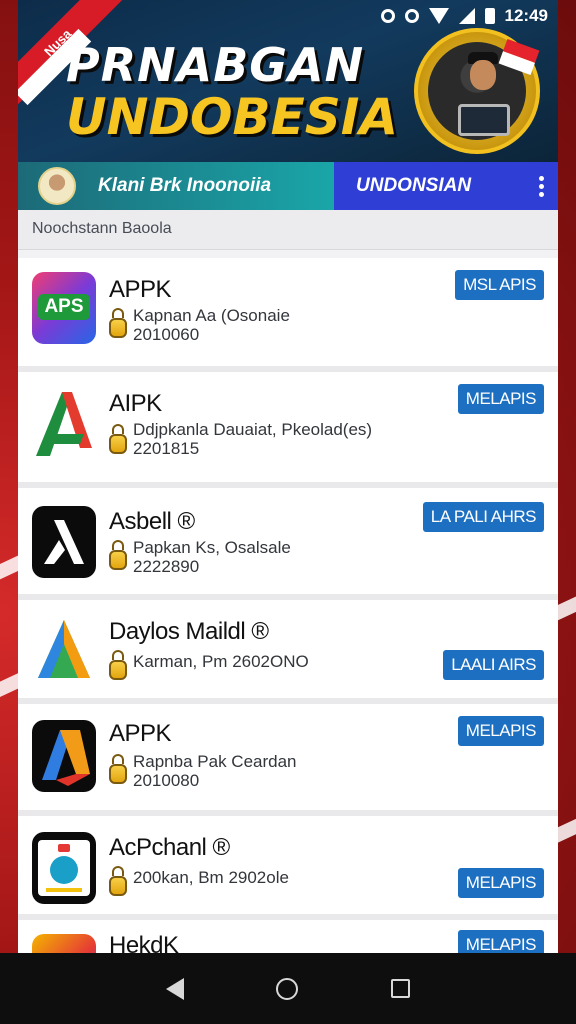  What do you see at coordinates (489, 16) in the screenshot?
I see `battery-icon` at bounding box center [489, 16].